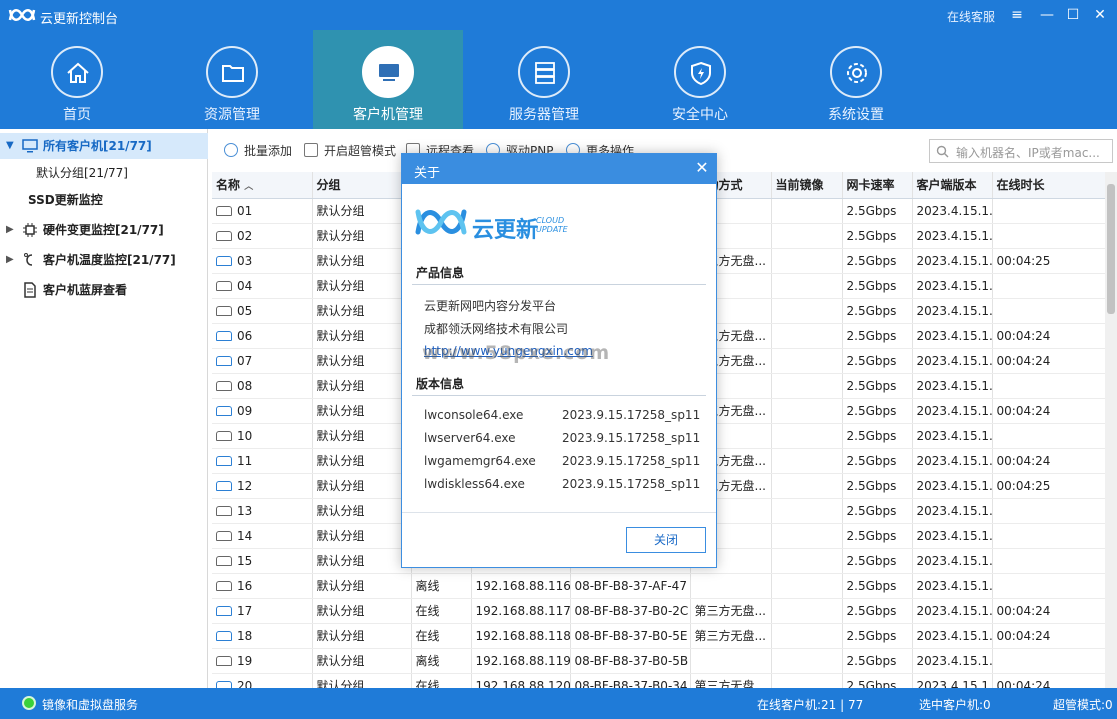 Image resolution: width=1117 pixels, height=719 pixels. Describe the element at coordinates (1100, 15) in the screenshot. I see `close-window-icon: ✕` at that location.